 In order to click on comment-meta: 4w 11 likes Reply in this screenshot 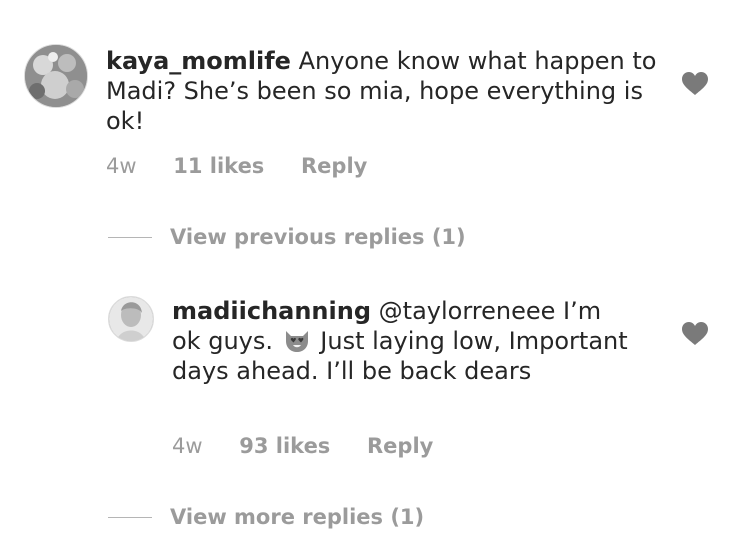, I will do `click(251, 166)`.